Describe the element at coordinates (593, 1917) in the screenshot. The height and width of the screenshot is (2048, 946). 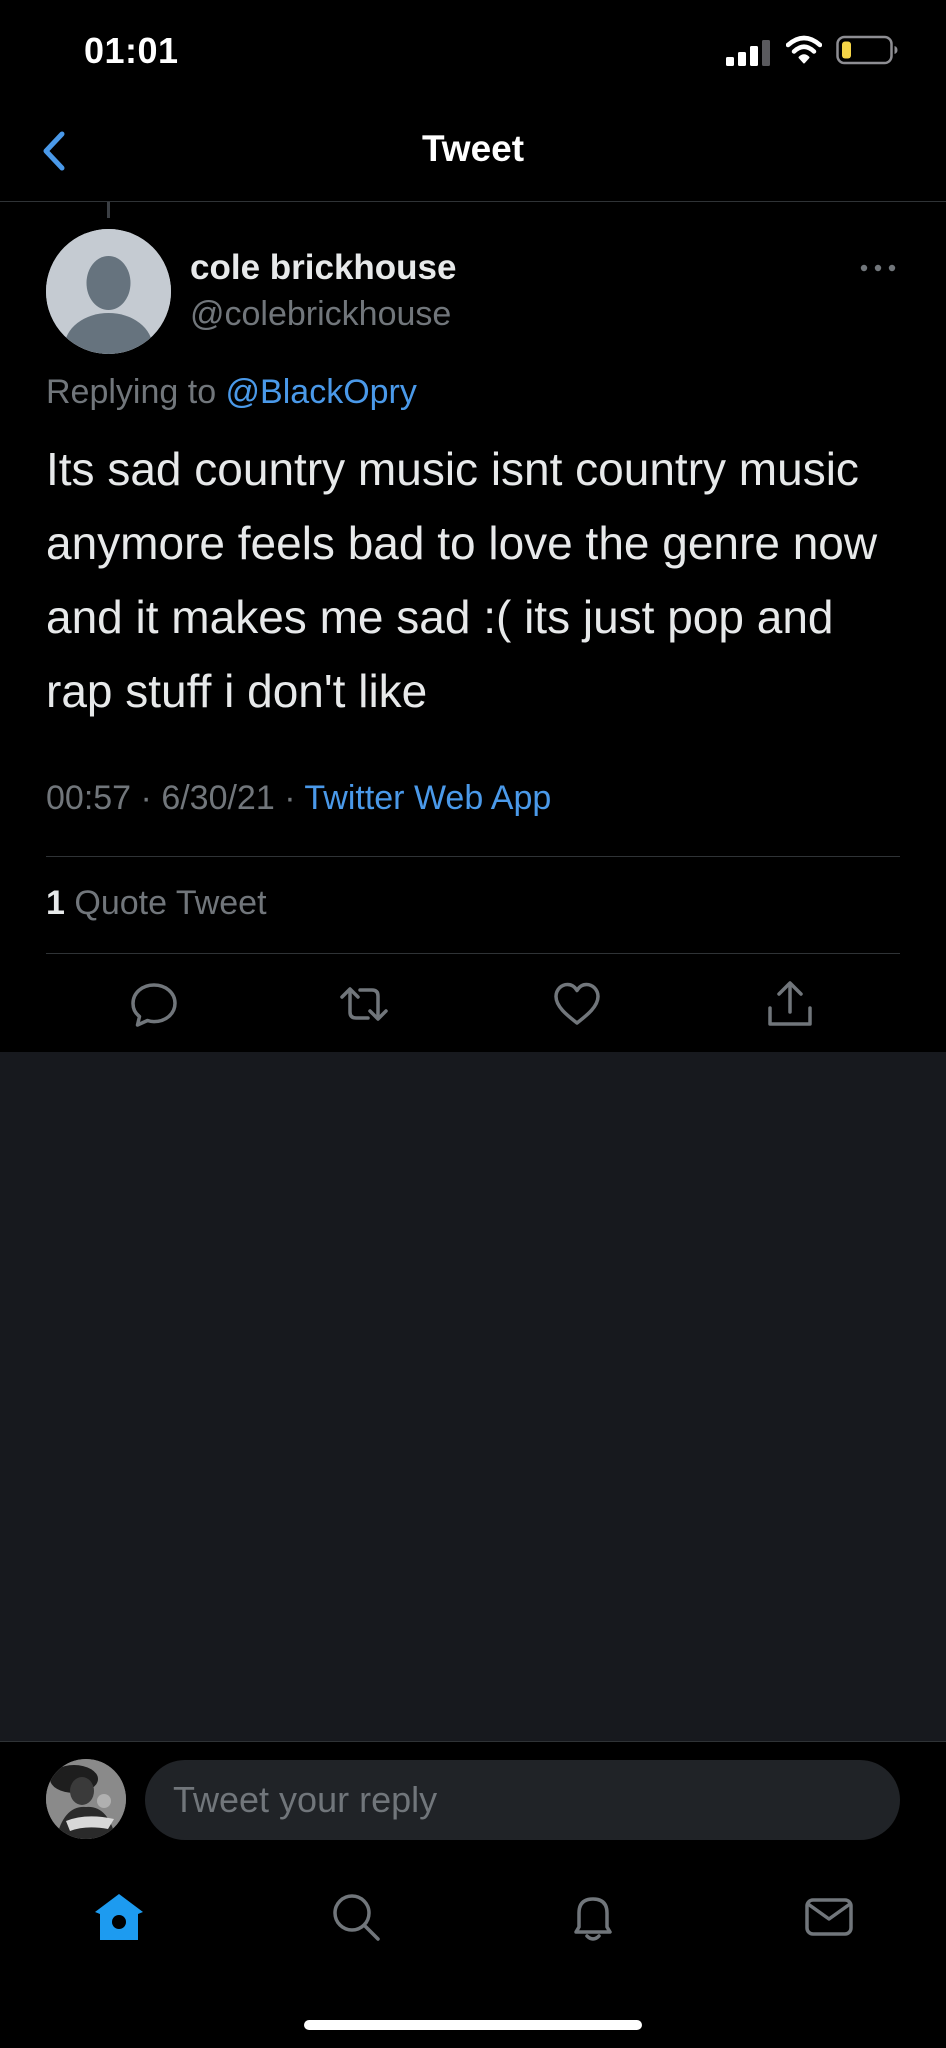
I see `notifications-icon` at that location.